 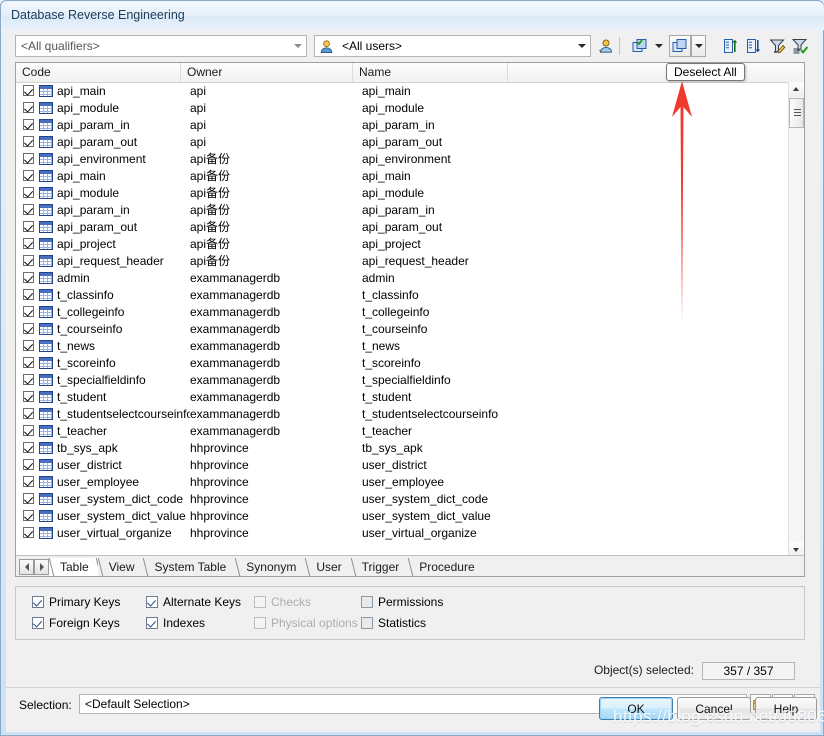 I want to click on tab-system-table: System Table, so click(x=189, y=567).